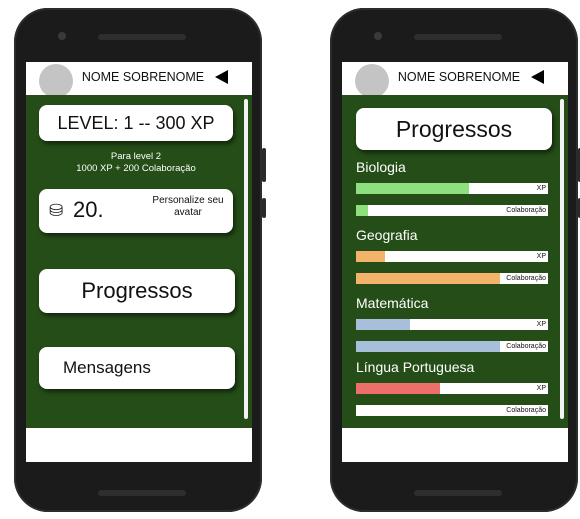  Describe the element at coordinates (381, 167) in the screenshot. I see `subject-biologia: Biologia` at that location.